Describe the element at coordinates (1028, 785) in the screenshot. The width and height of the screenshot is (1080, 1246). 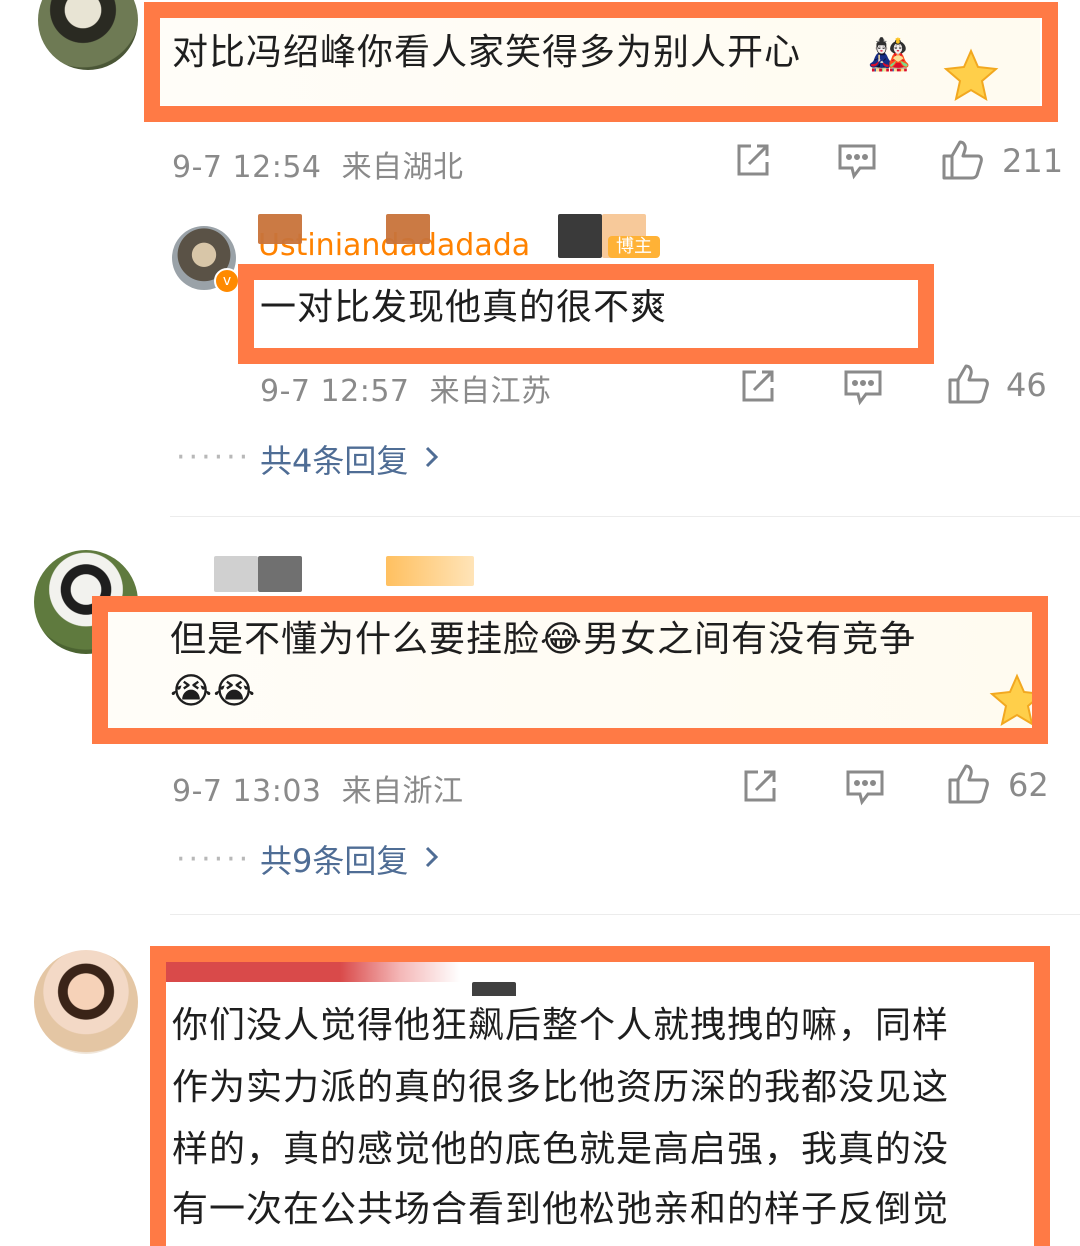
I see `like-count: 62` at that location.